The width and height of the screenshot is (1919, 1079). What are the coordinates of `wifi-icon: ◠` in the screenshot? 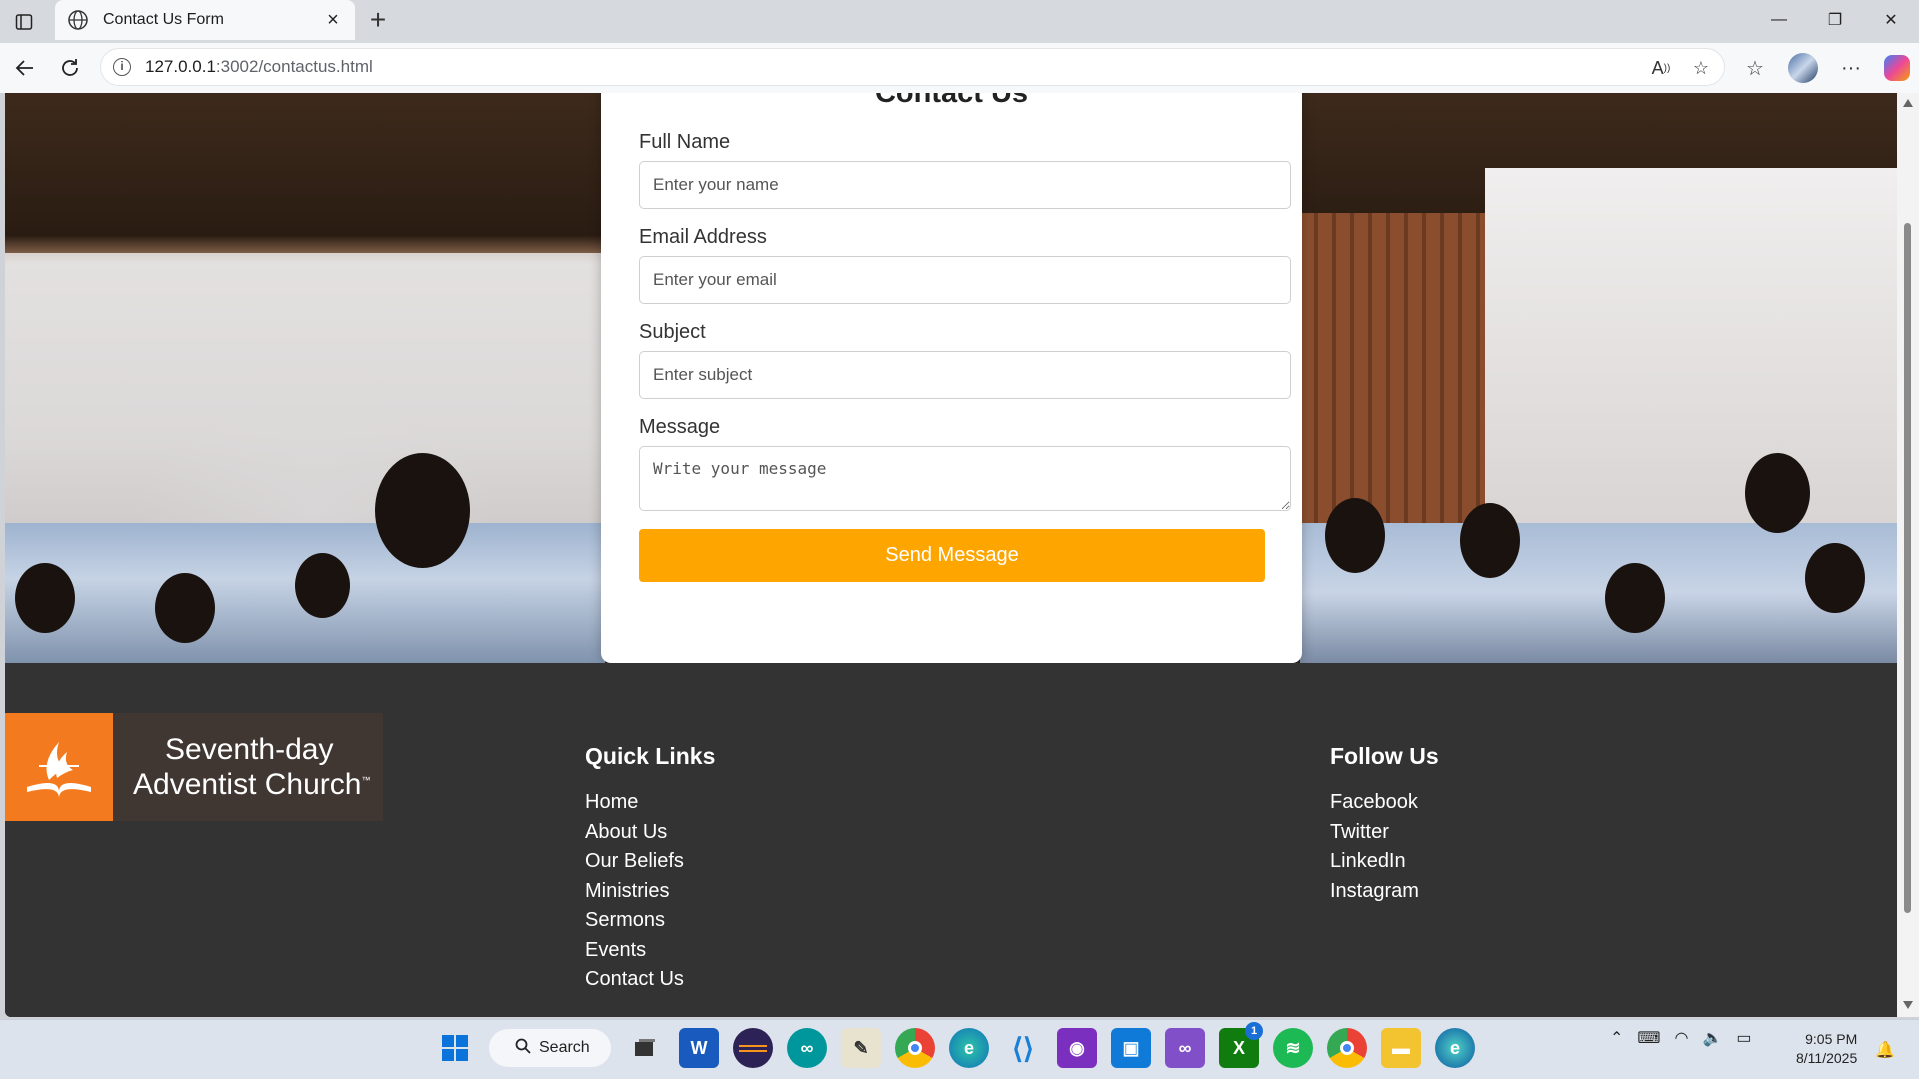 It's located at (1682, 1038).